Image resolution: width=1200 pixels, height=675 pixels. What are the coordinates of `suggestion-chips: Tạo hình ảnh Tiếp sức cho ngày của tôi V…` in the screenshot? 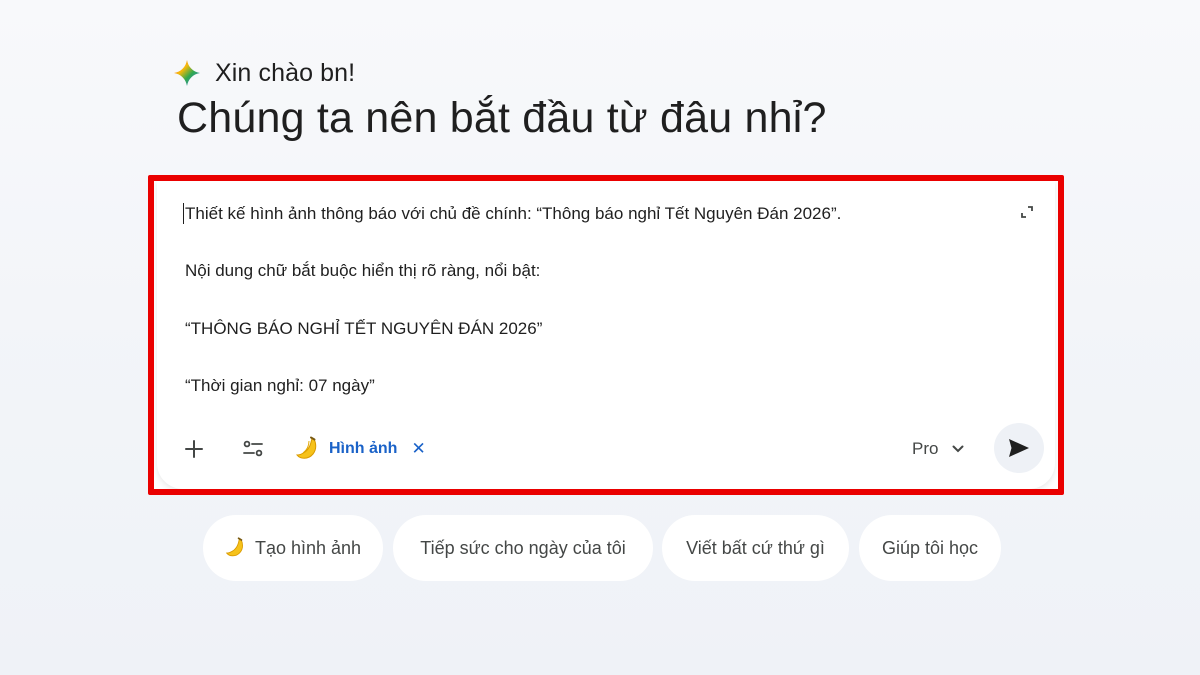 It's located at (600, 549).